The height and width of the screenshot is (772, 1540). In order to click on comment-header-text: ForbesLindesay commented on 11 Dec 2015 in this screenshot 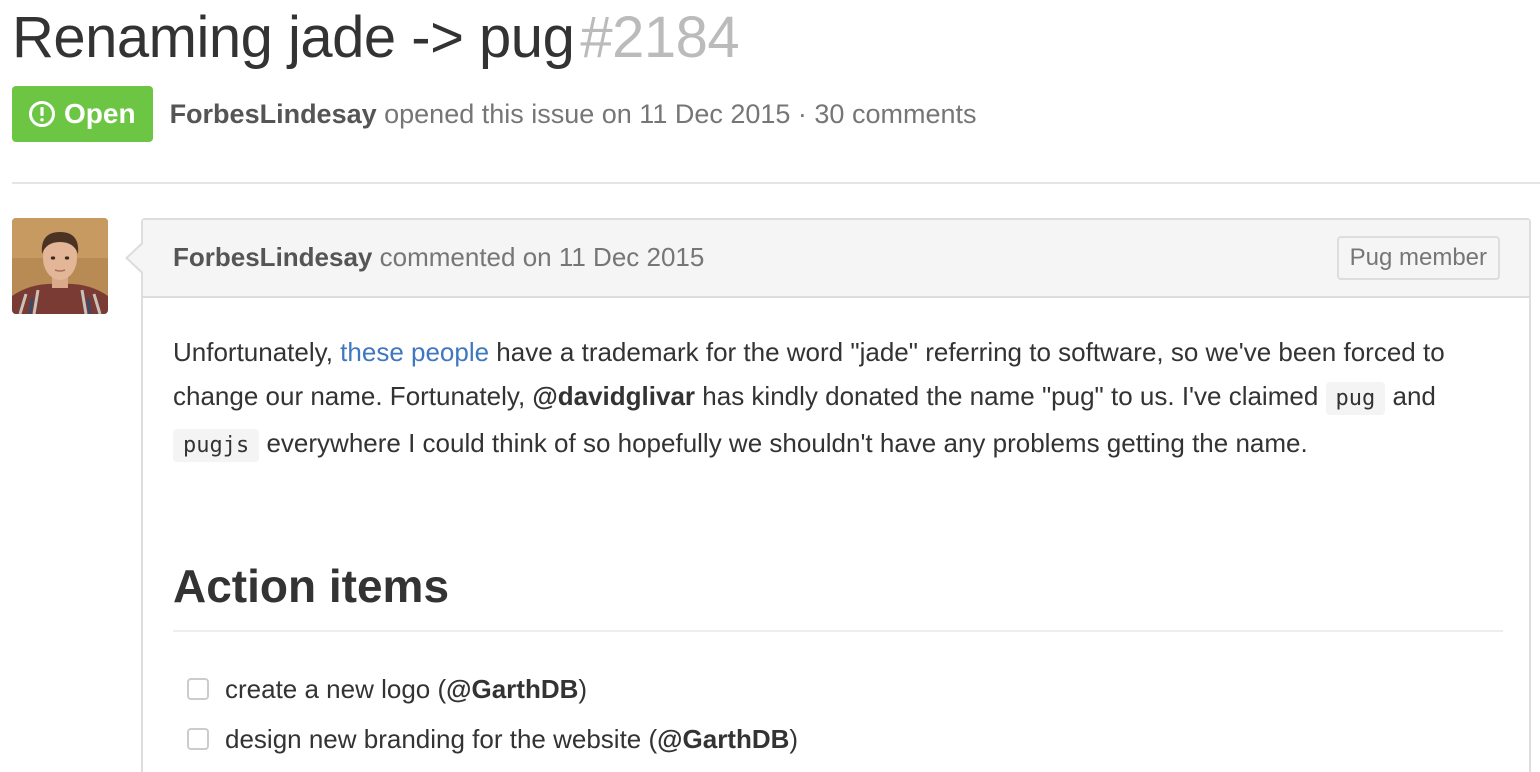, I will do `click(438, 257)`.